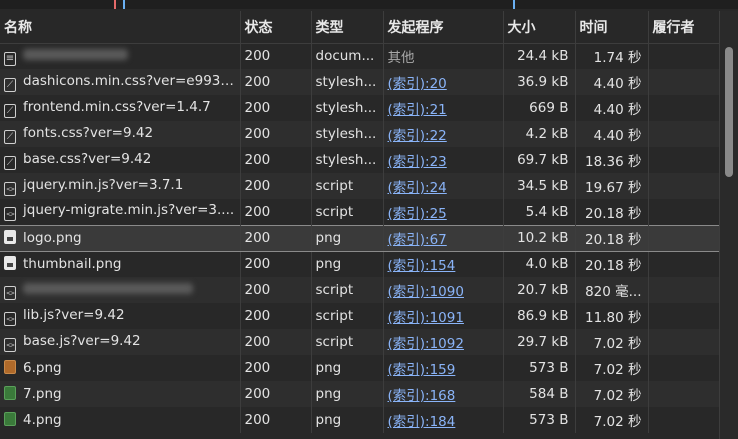 This screenshot has height=439, width=738. What do you see at coordinates (401, 58) in the screenshot?
I see `initiator-text: 其他` at bounding box center [401, 58].